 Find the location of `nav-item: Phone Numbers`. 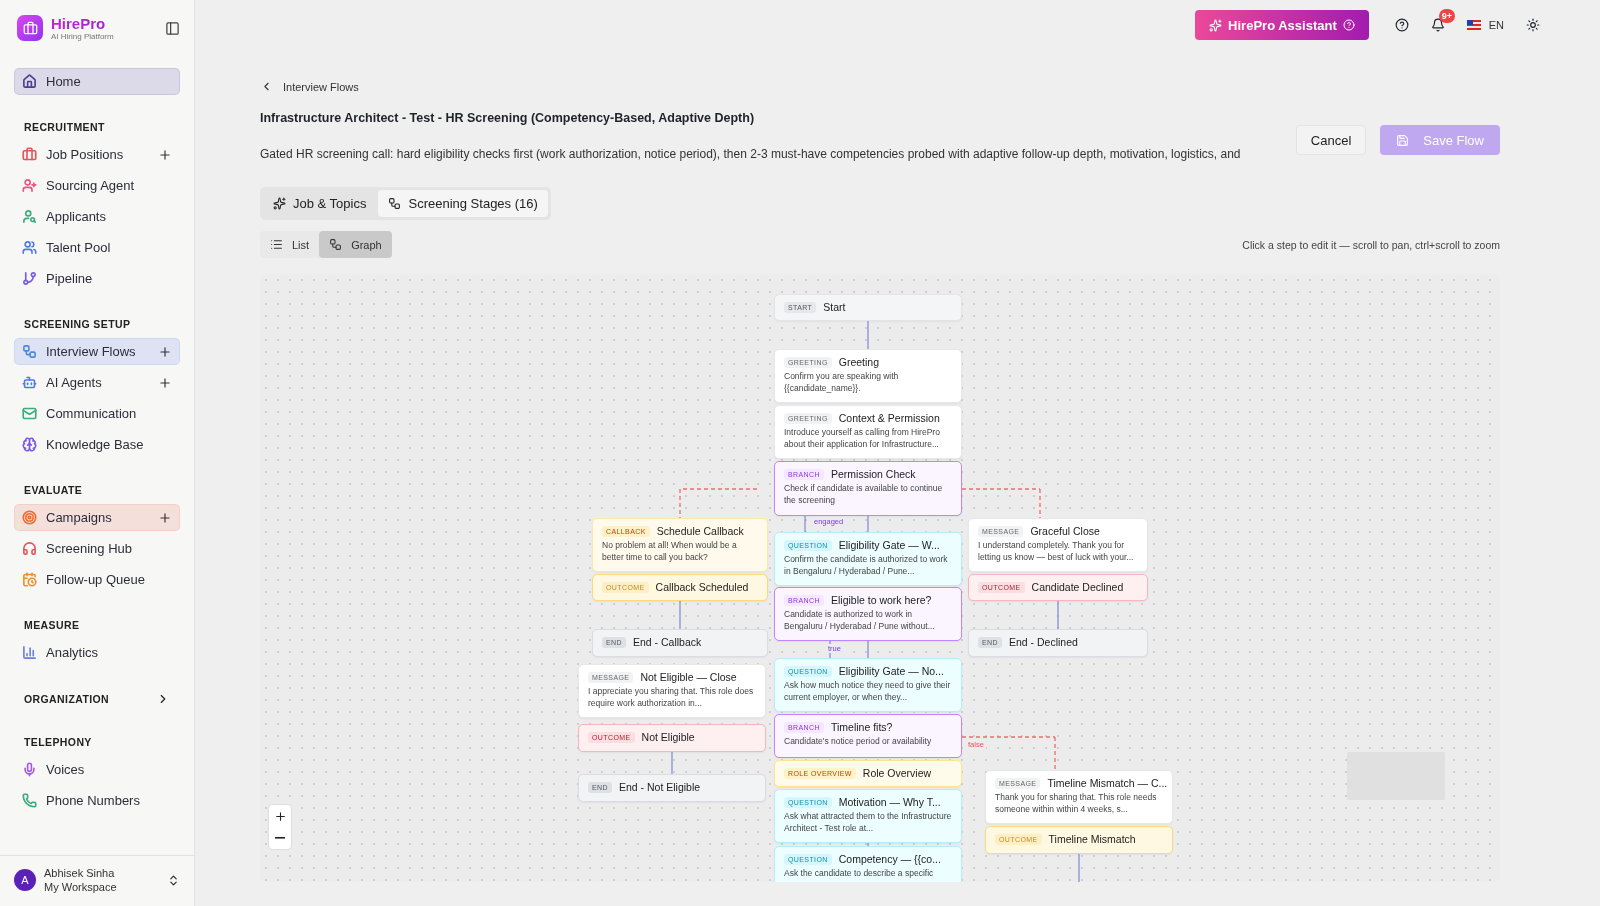

nav-item: Phone Numbers is located at coordinates (97, 800).